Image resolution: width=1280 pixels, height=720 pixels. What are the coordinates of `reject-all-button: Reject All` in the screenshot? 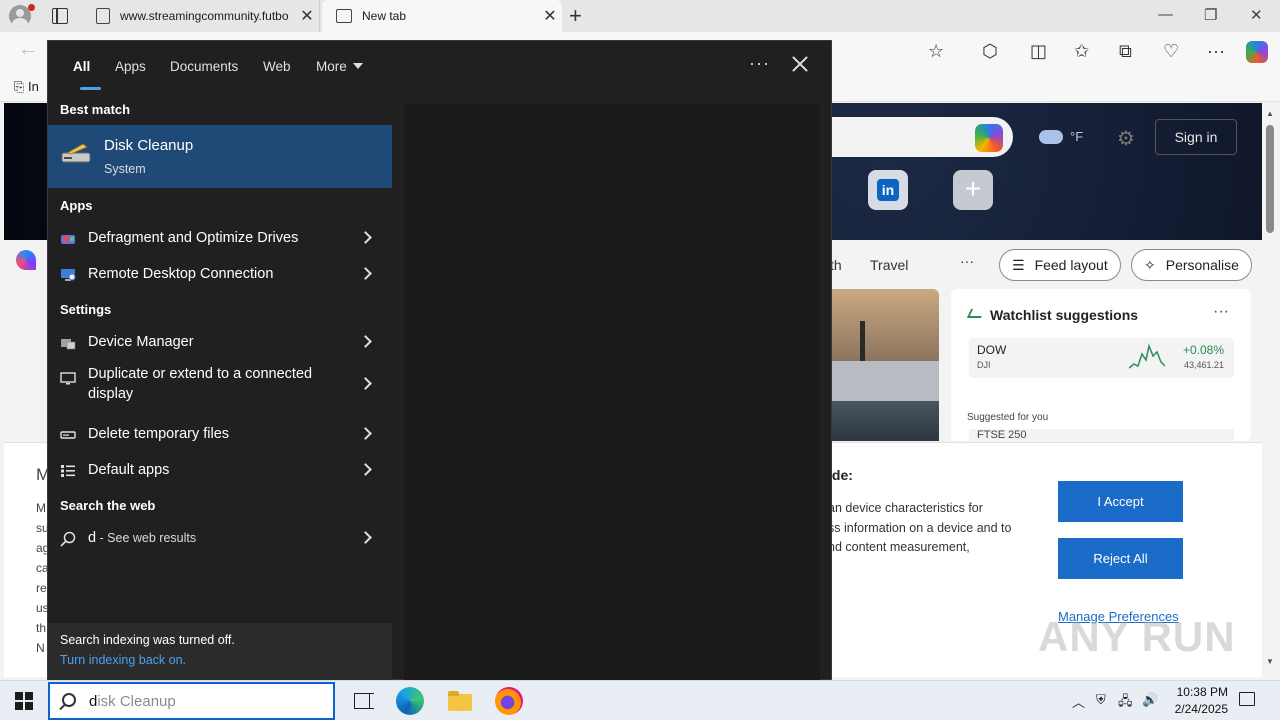 It's located at (1120, 558).